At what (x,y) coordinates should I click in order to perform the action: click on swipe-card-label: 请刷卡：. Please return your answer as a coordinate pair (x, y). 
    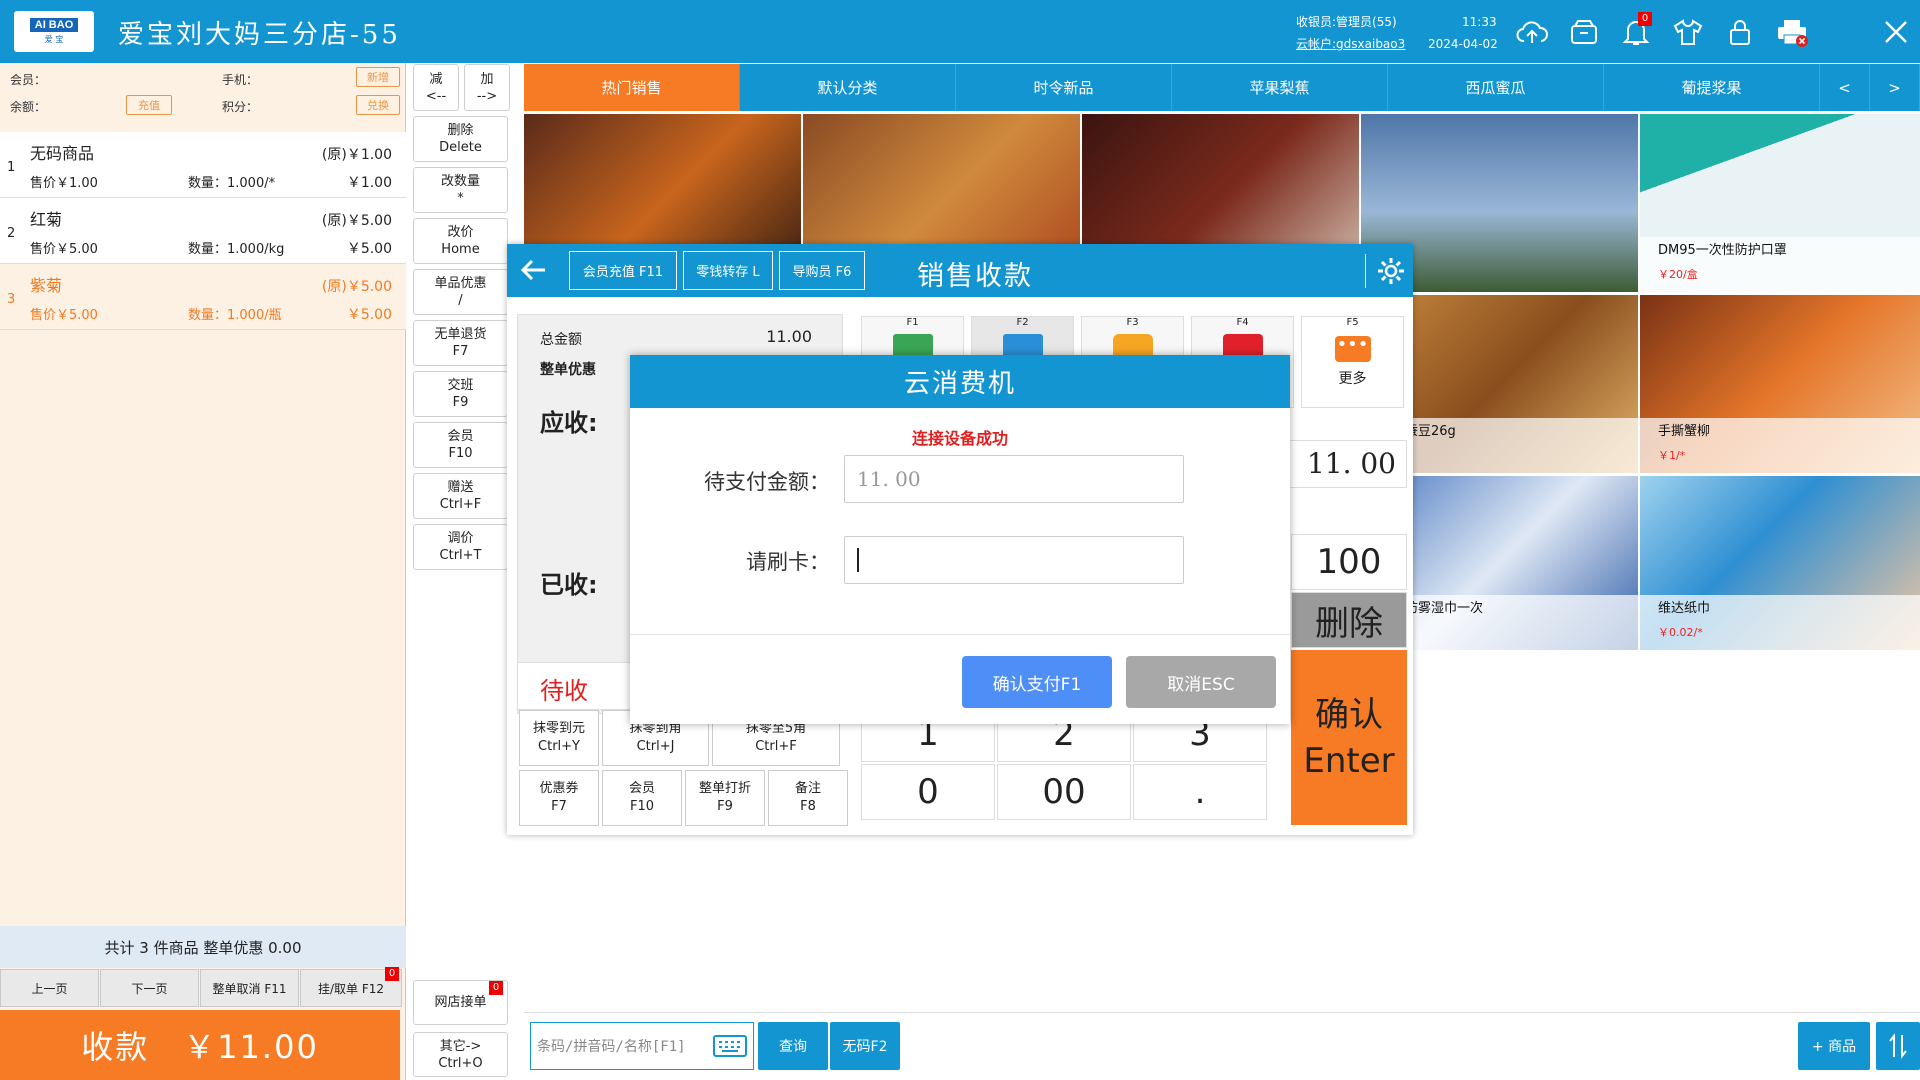
    Looking at the image, I should click on (788, 562).